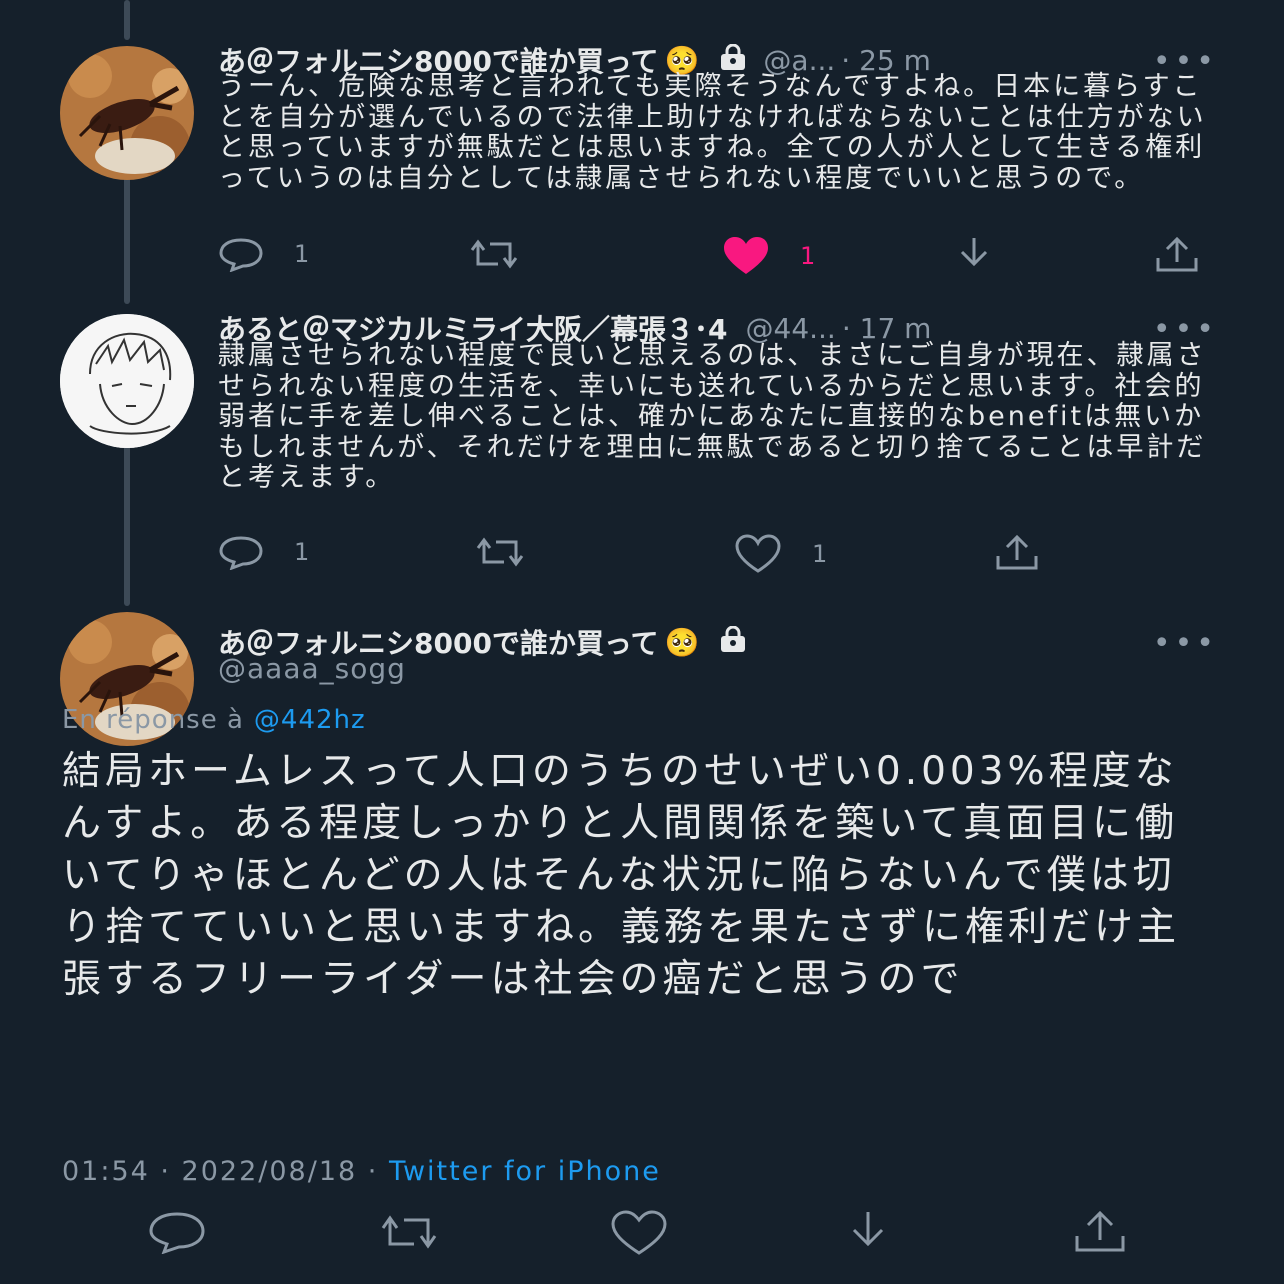  I want to click on reply-prefix: En réponse à, so click(153, 720).